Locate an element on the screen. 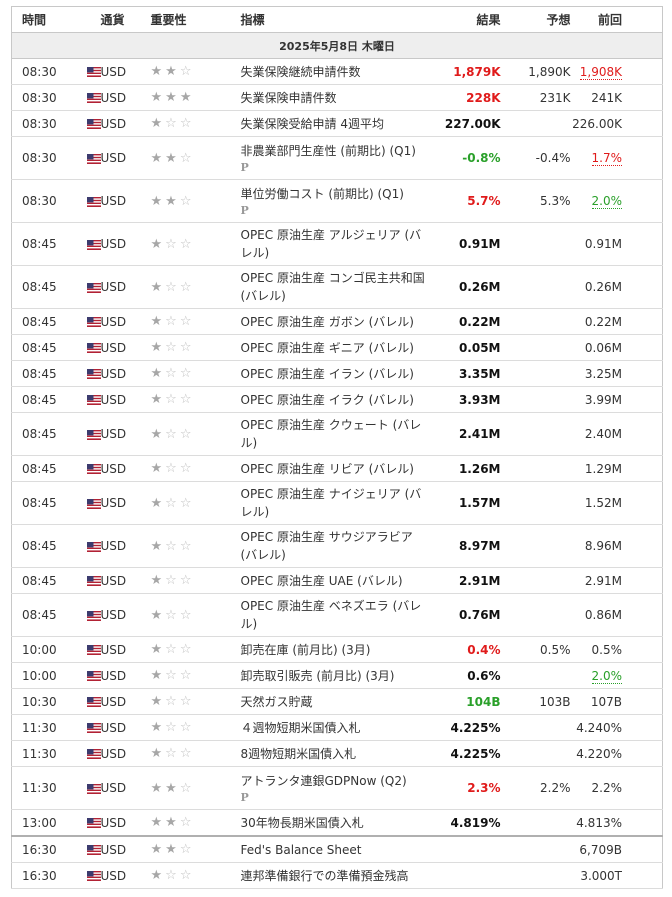  indicator-text: 失業保険申請件数 is located at coordinates (289, 98).